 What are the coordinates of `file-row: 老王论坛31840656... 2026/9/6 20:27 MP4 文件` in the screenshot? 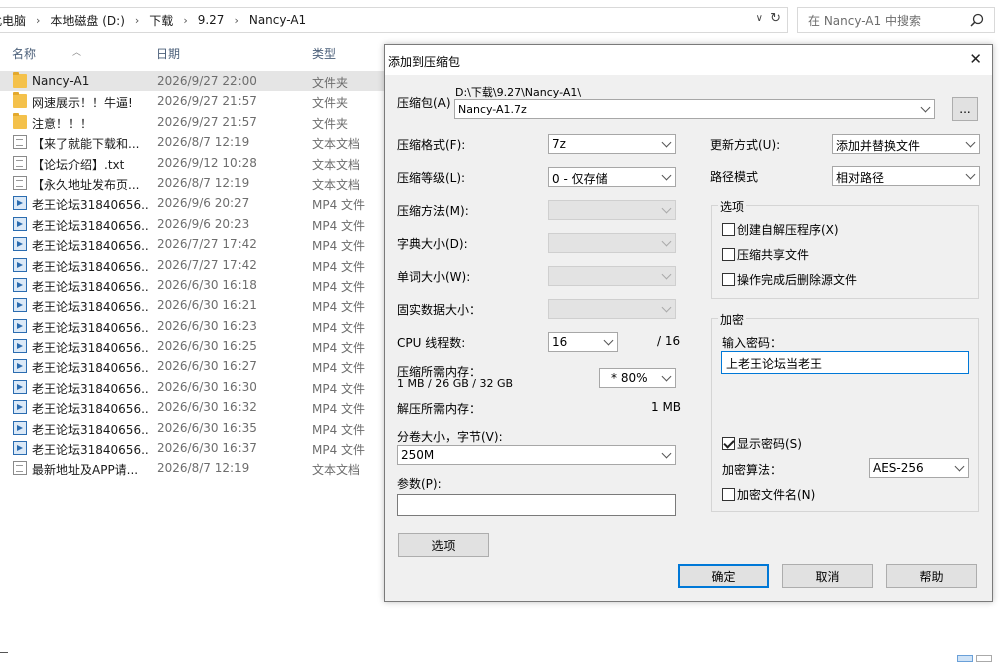 It's located at (192, 203).